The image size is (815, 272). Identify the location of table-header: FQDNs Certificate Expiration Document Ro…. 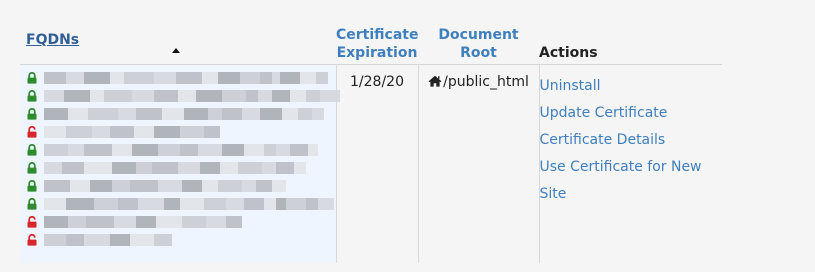
(371, 43).